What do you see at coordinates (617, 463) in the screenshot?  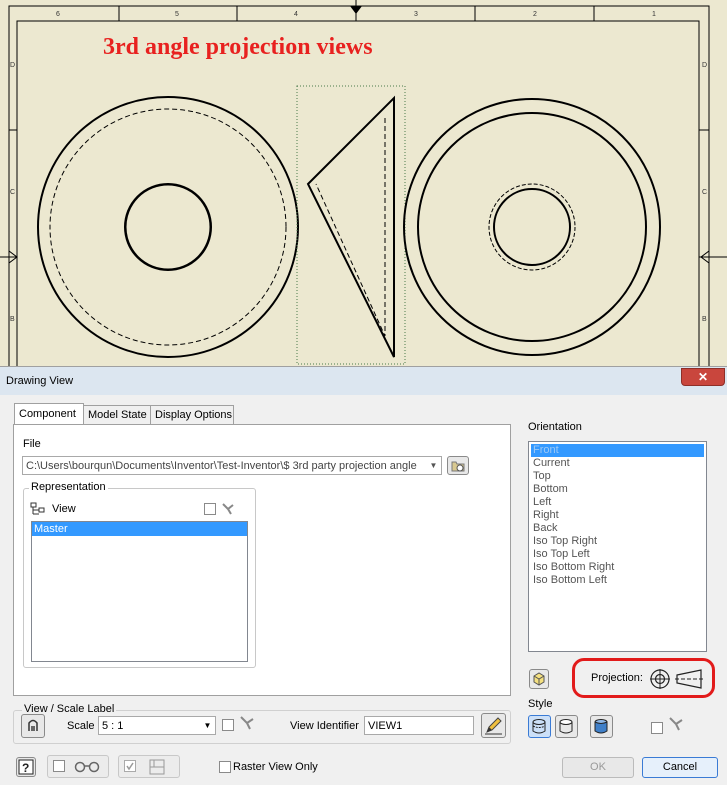 I see `list-item: Current` at bounding box center [617, 463].